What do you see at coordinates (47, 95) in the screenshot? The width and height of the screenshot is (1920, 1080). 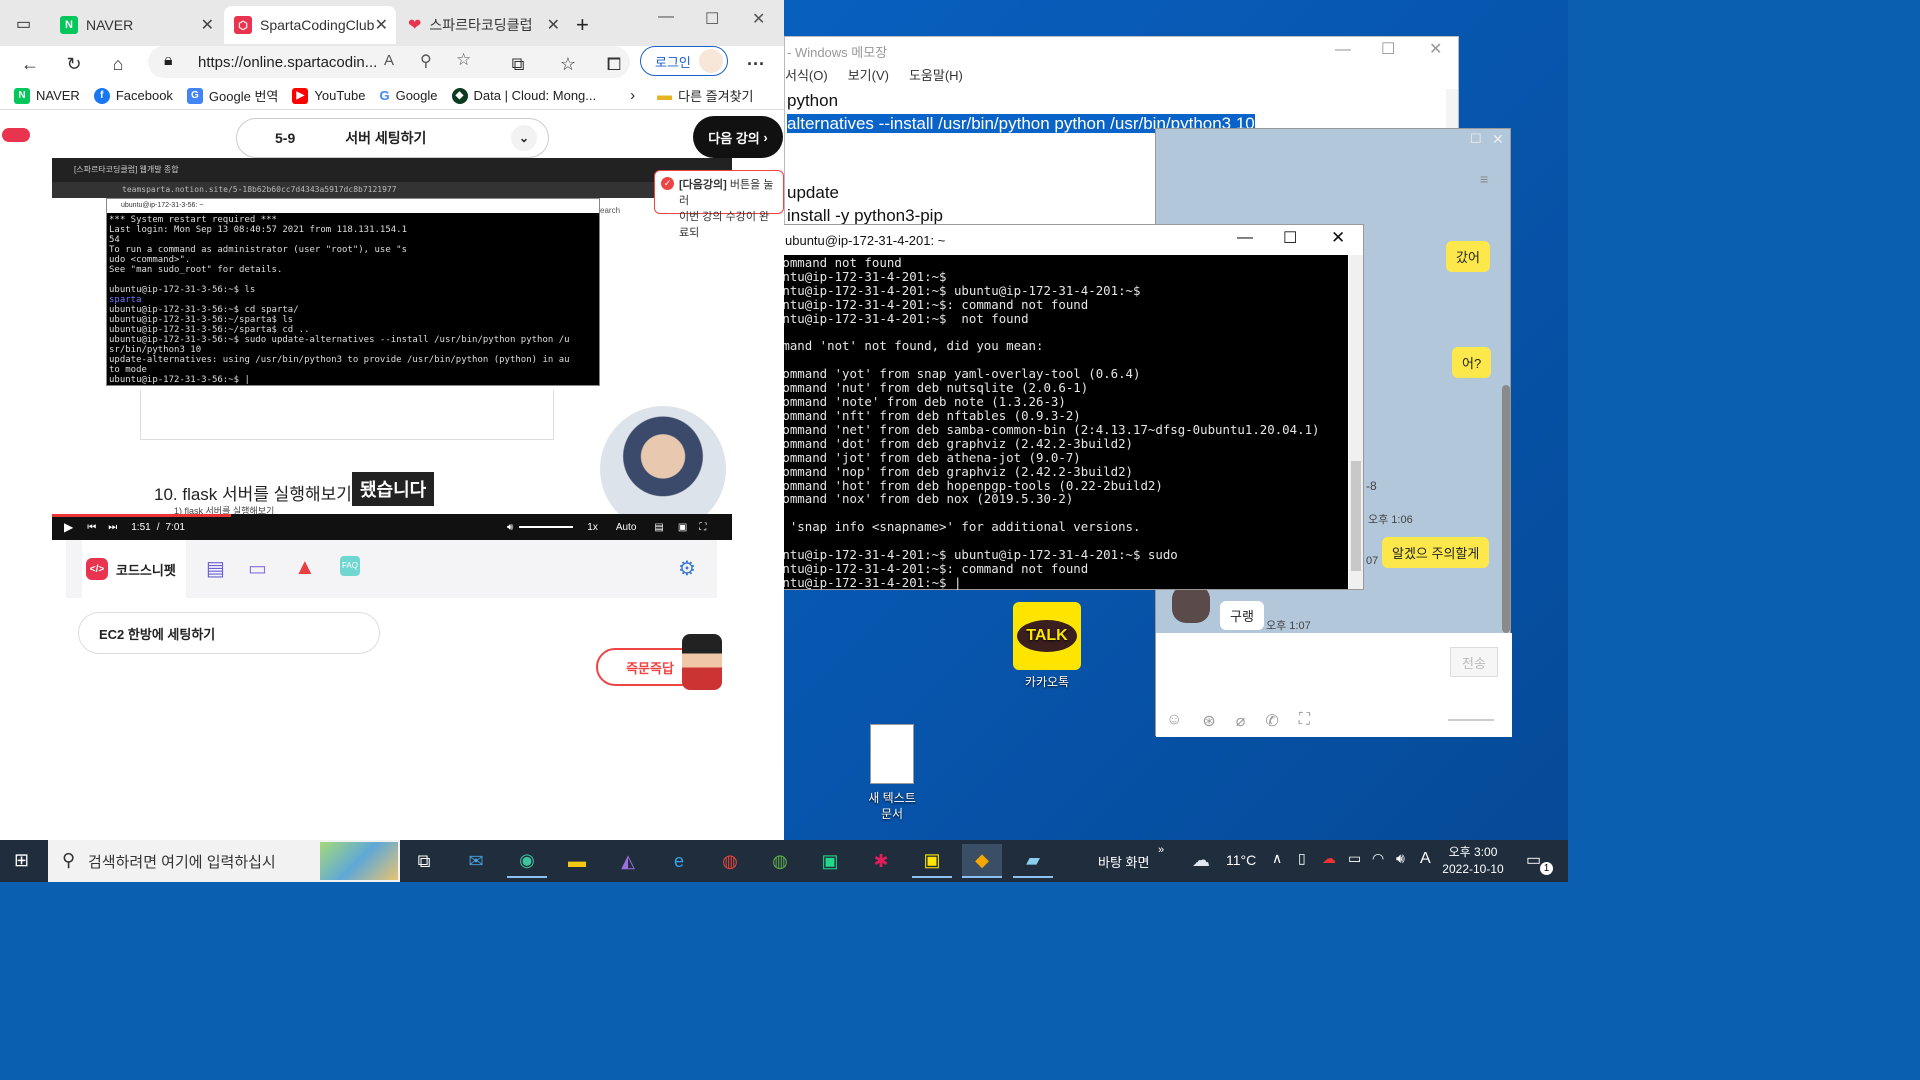 I see `bookmark-naver: N NAVER` at bounding box center [47, 95].